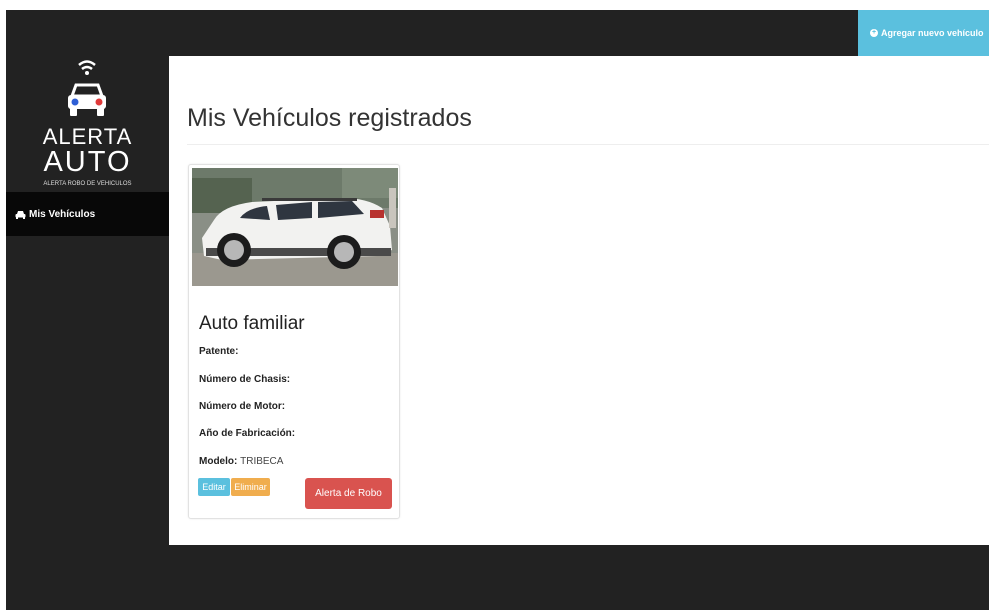 The height and width of the screenshot is (610, 989). What do you see at coordinates (329, 118) in the screenshot?
I see `page-title: Mis Vehículos registrados` at bounding box center [329, 118].